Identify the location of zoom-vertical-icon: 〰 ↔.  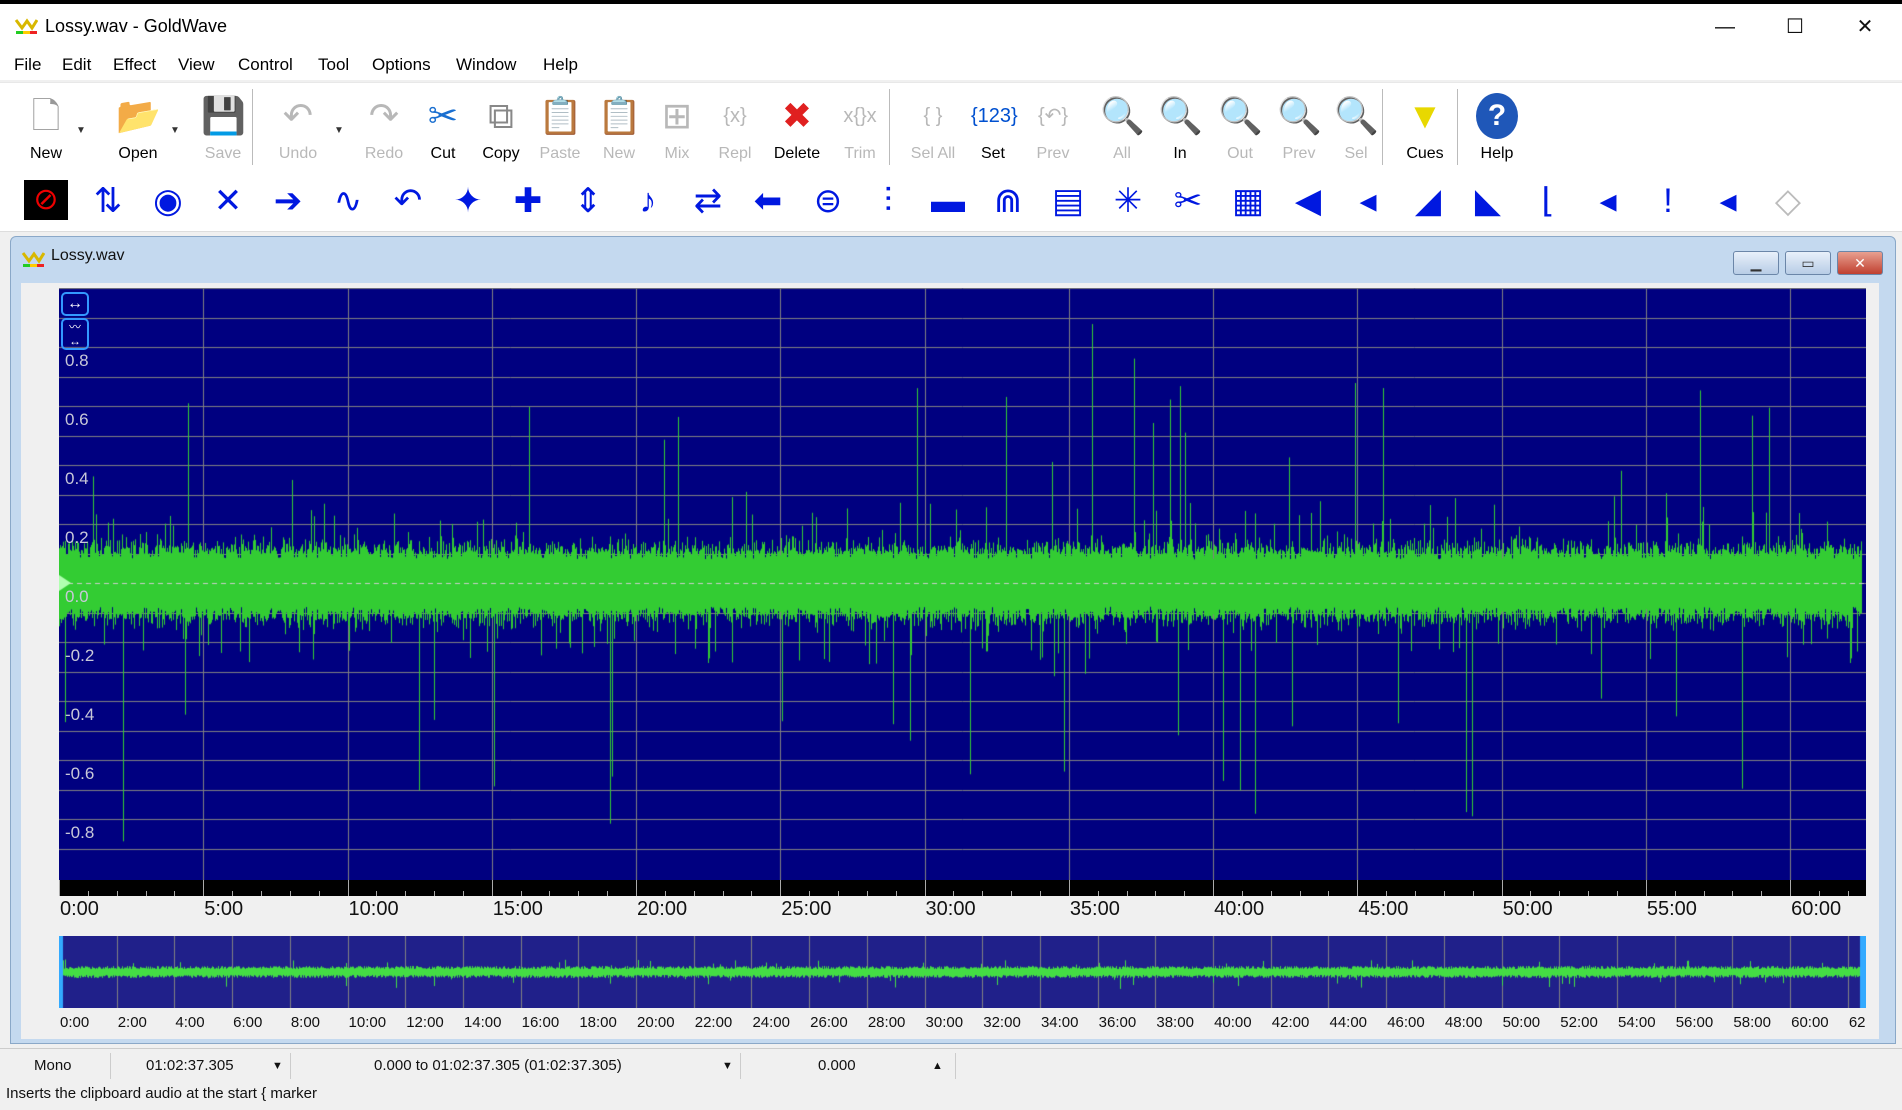
(75, 334).